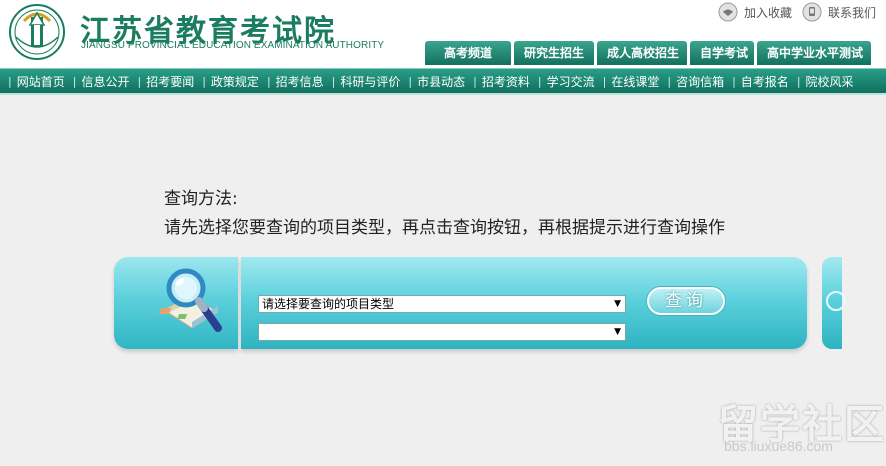 The image size is (886, 466). What do you see at coordinates (830, 81) in the screenshot?
I see `nav-colleges: 院校风采` at bounding box center [830, 81].